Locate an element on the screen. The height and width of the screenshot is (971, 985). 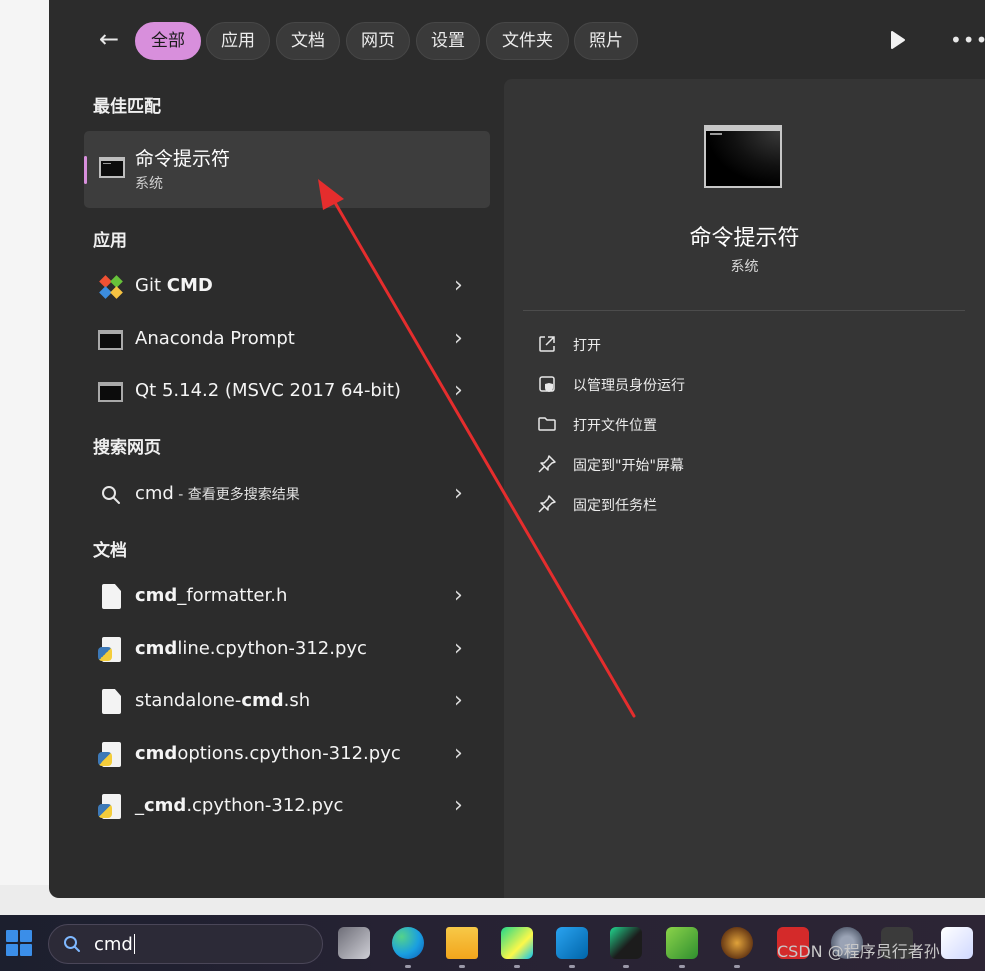
selection-indicator is located at coordinates (85, 170).